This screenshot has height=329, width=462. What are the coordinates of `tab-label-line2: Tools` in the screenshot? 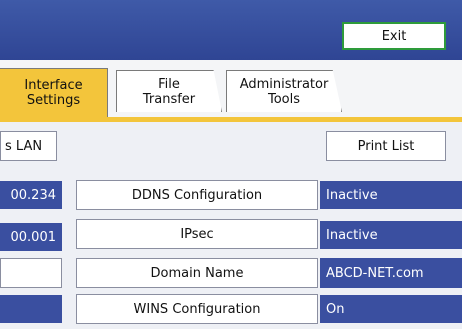 It's located at (284, 99).